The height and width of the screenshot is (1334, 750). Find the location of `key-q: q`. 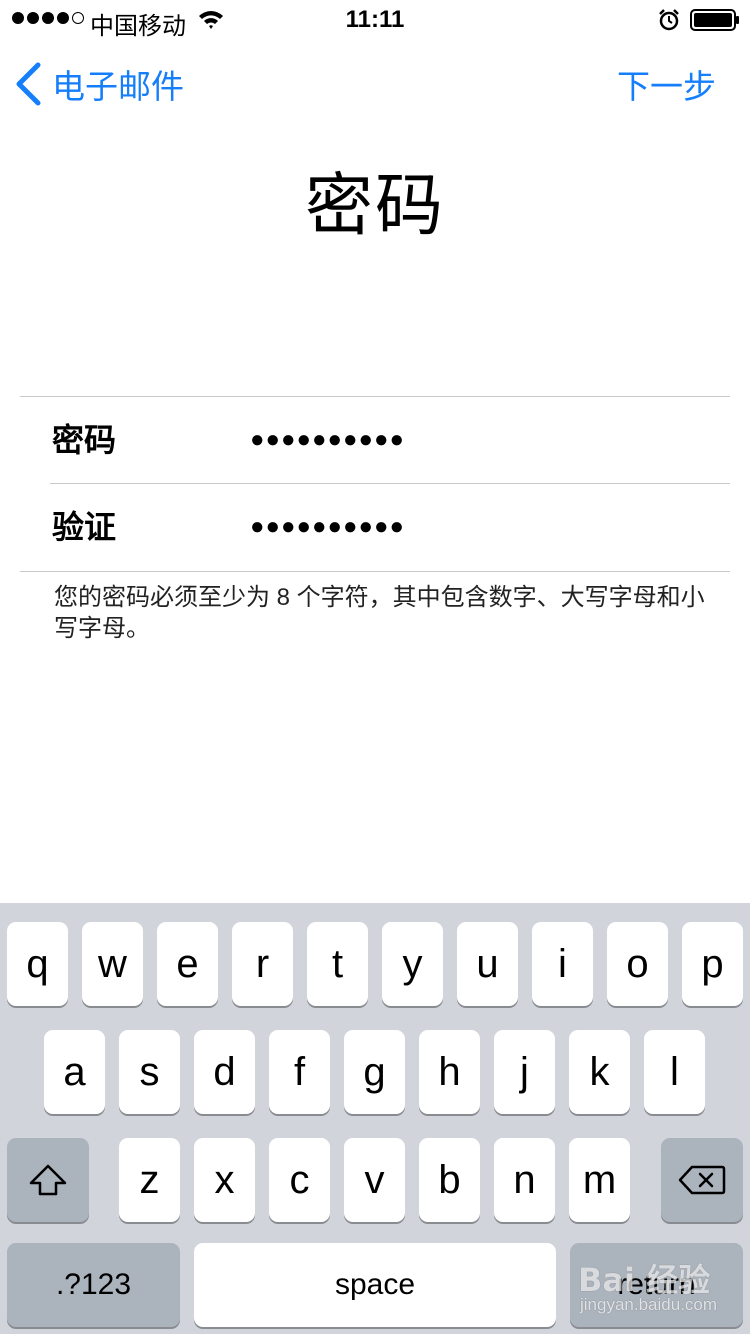

key-q: q is located at coordinates (37, 964).